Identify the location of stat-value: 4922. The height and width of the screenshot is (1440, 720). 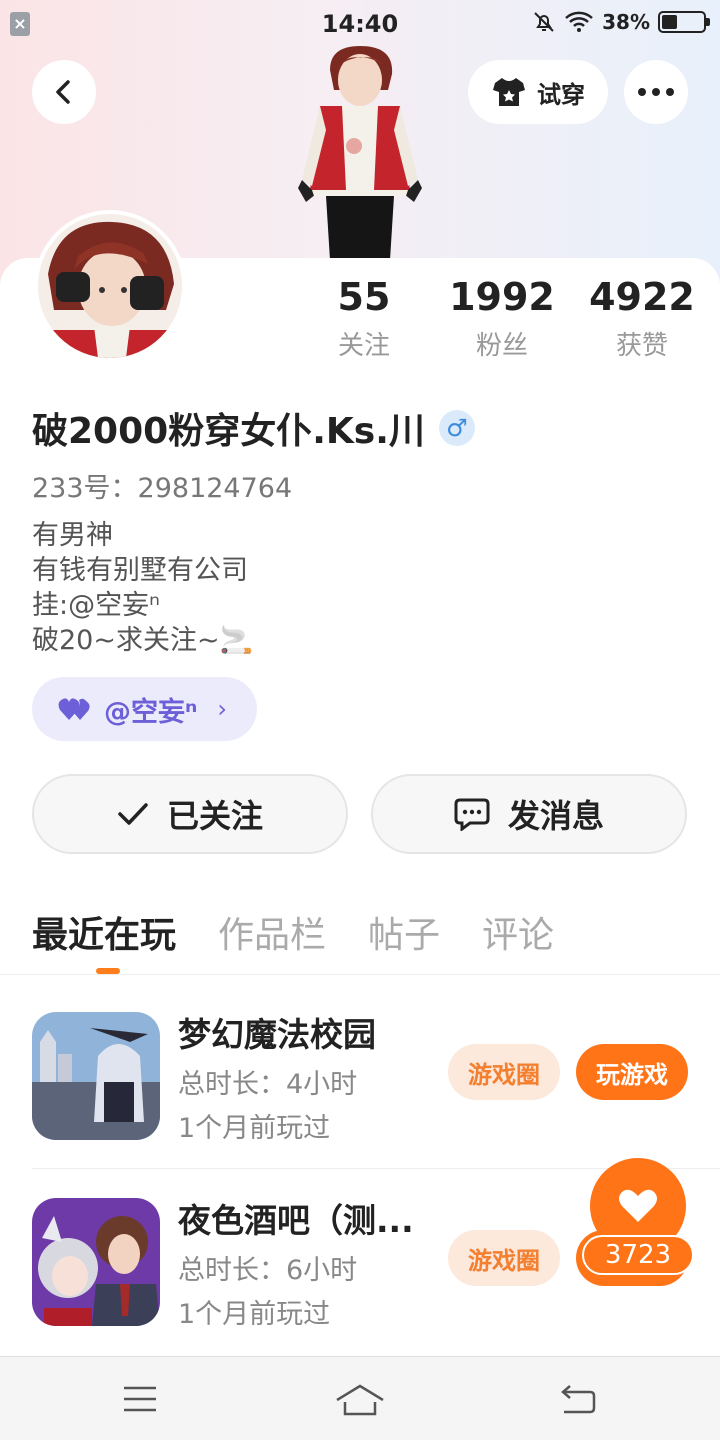
(642, 297).